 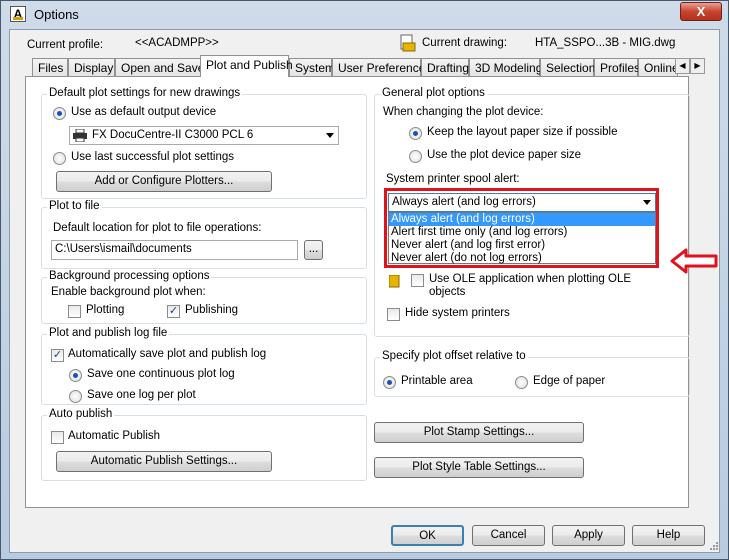 What do you see at coordinates (393, 314) in the screenshot?
I see `hide-system-printers-checkbox` at bounding box center [393, 314].